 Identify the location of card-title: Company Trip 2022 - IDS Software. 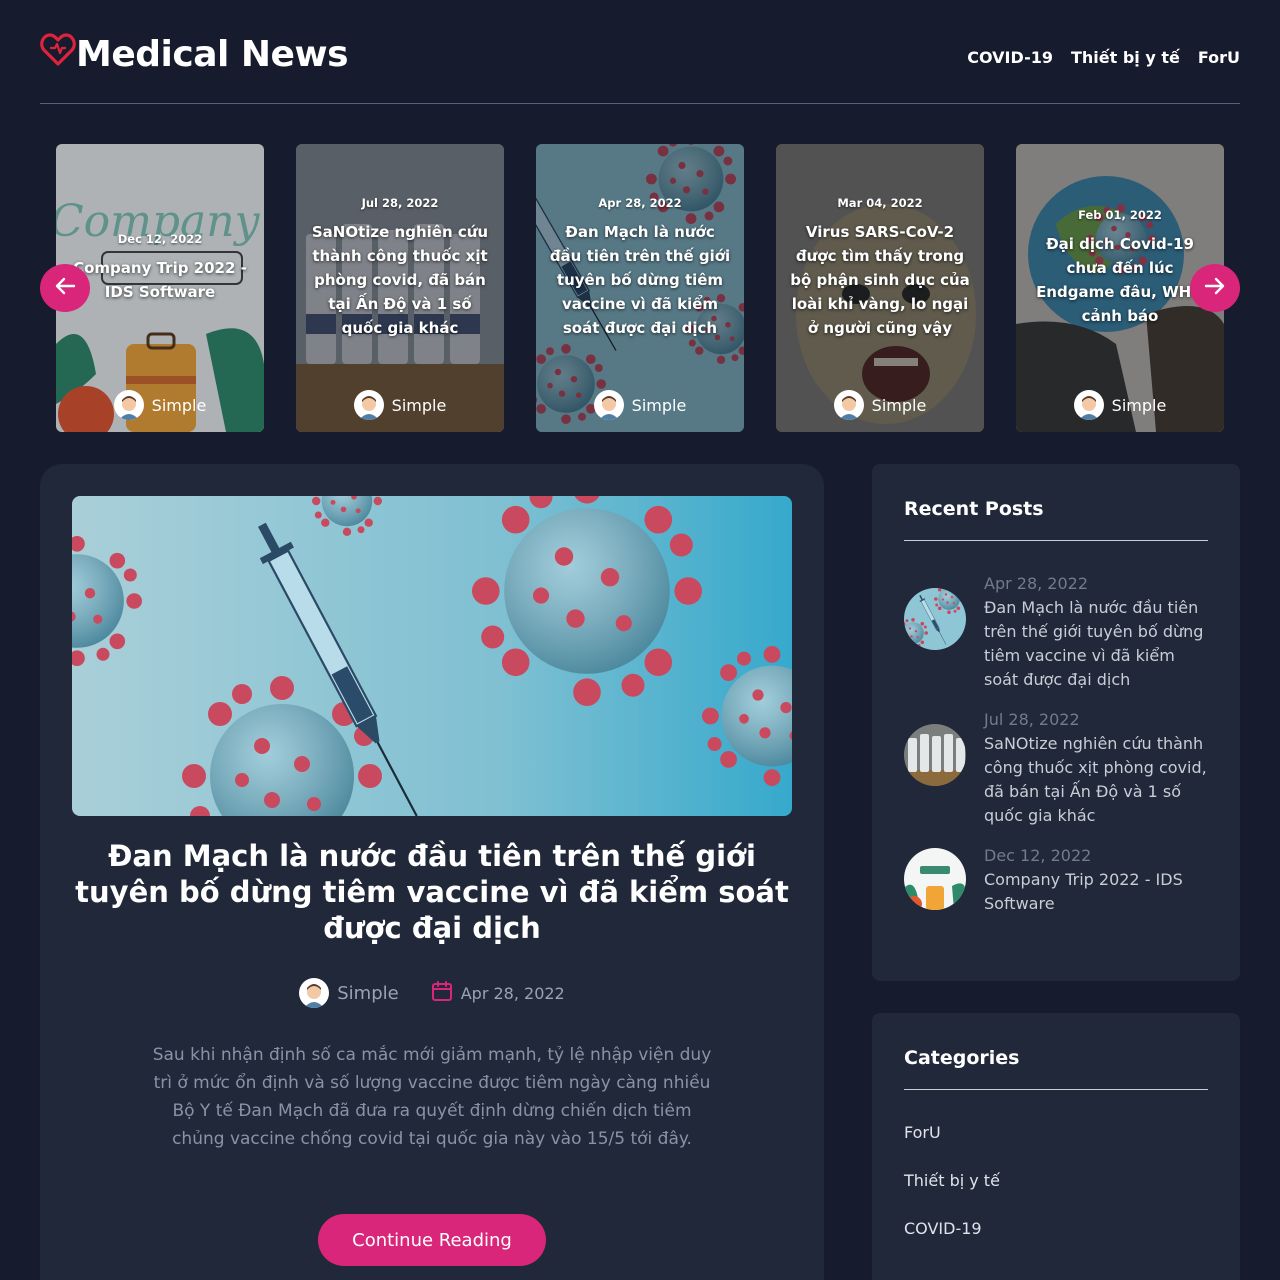
(160, 280).